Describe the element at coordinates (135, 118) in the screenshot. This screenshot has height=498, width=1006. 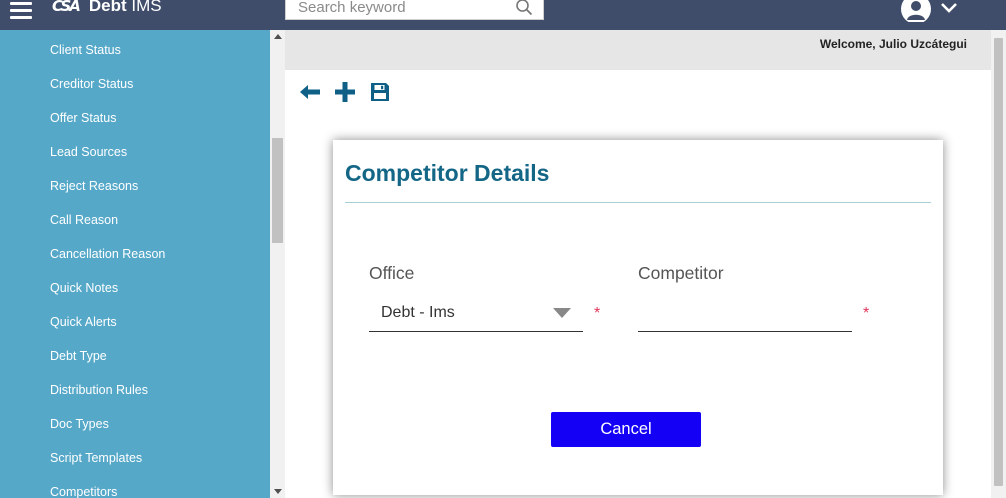
I see `sidebar-item-offer-status: Offer Status` at that location.